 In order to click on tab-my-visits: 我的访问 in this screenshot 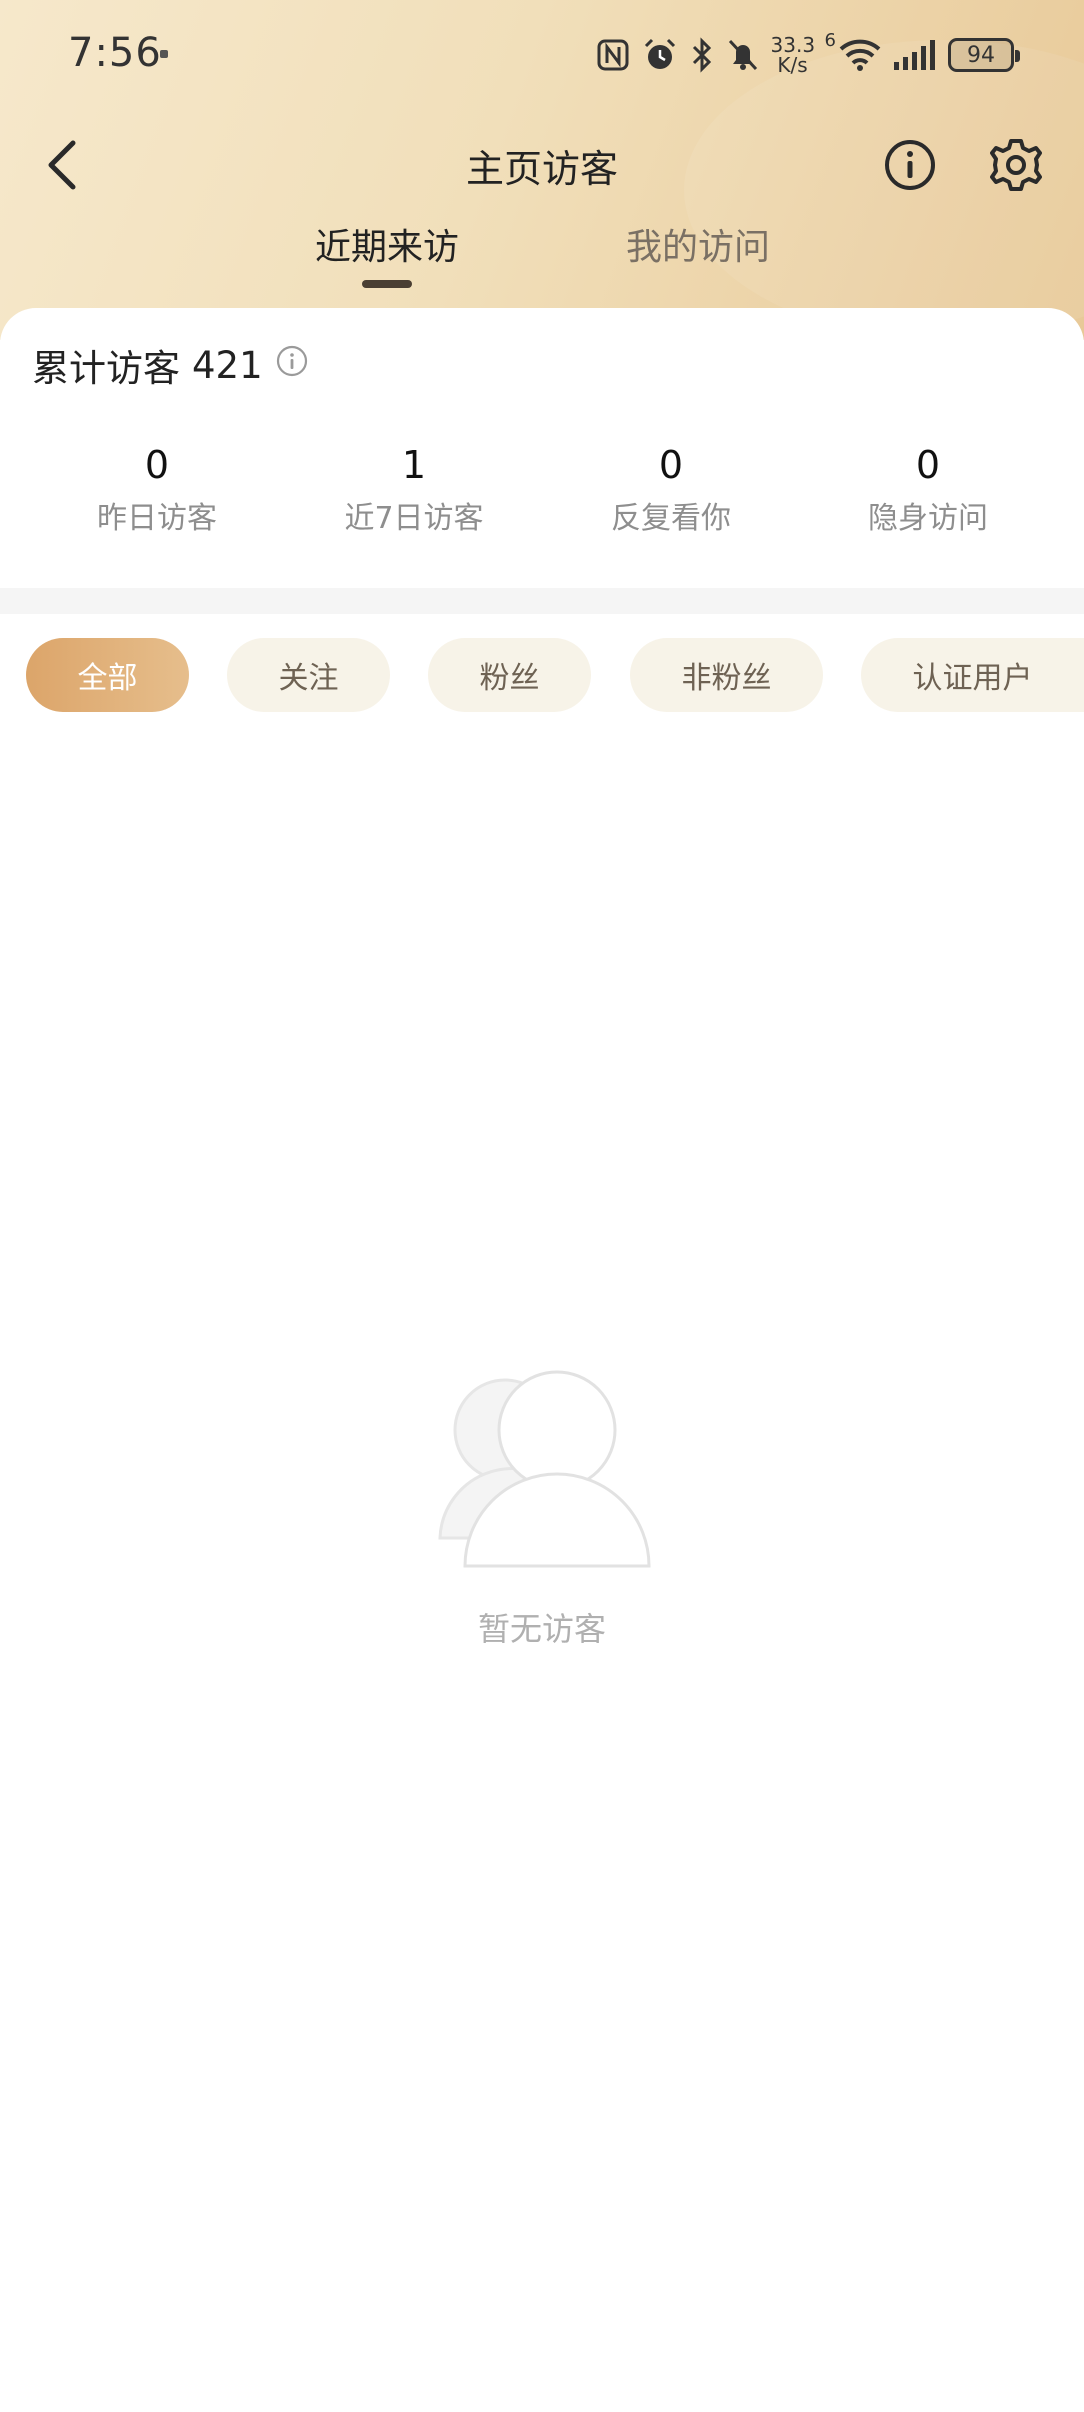, I will do `click(698, 244)`.